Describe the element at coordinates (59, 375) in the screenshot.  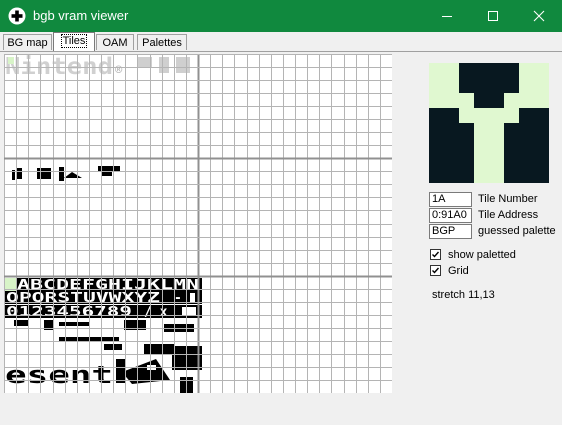
I see `presents-tiles: esent` at that location.